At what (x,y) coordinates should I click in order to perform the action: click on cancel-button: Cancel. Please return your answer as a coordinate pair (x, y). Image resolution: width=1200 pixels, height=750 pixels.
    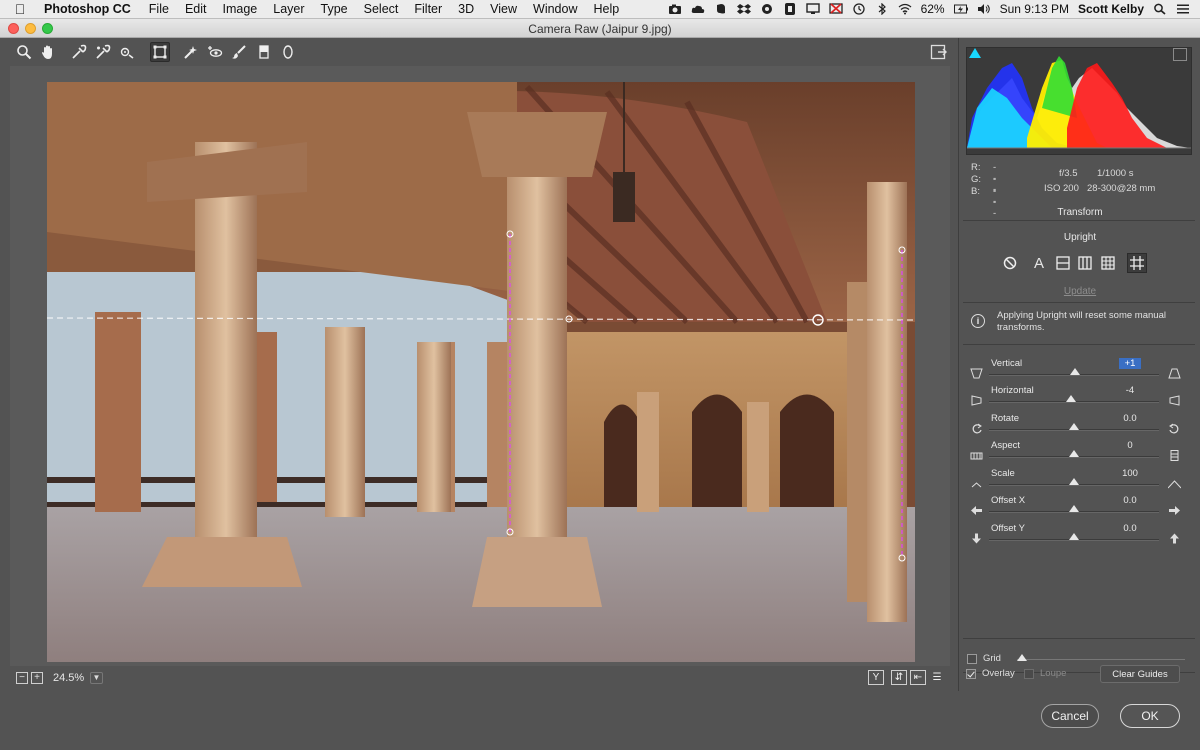
    Looking at the image, I should click on (1070, 716).